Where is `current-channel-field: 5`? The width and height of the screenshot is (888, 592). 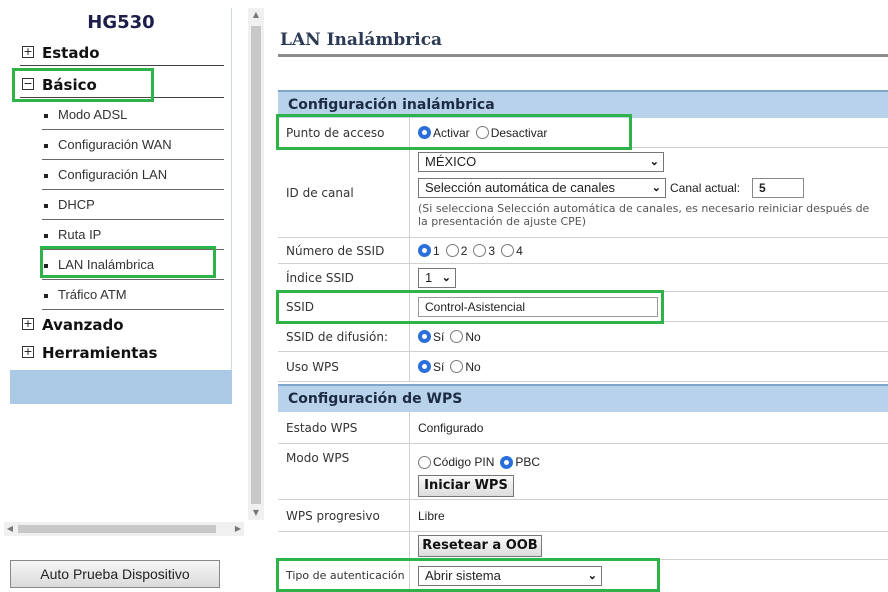 current-channel-field: 5 is located at coordinates (778, 188).